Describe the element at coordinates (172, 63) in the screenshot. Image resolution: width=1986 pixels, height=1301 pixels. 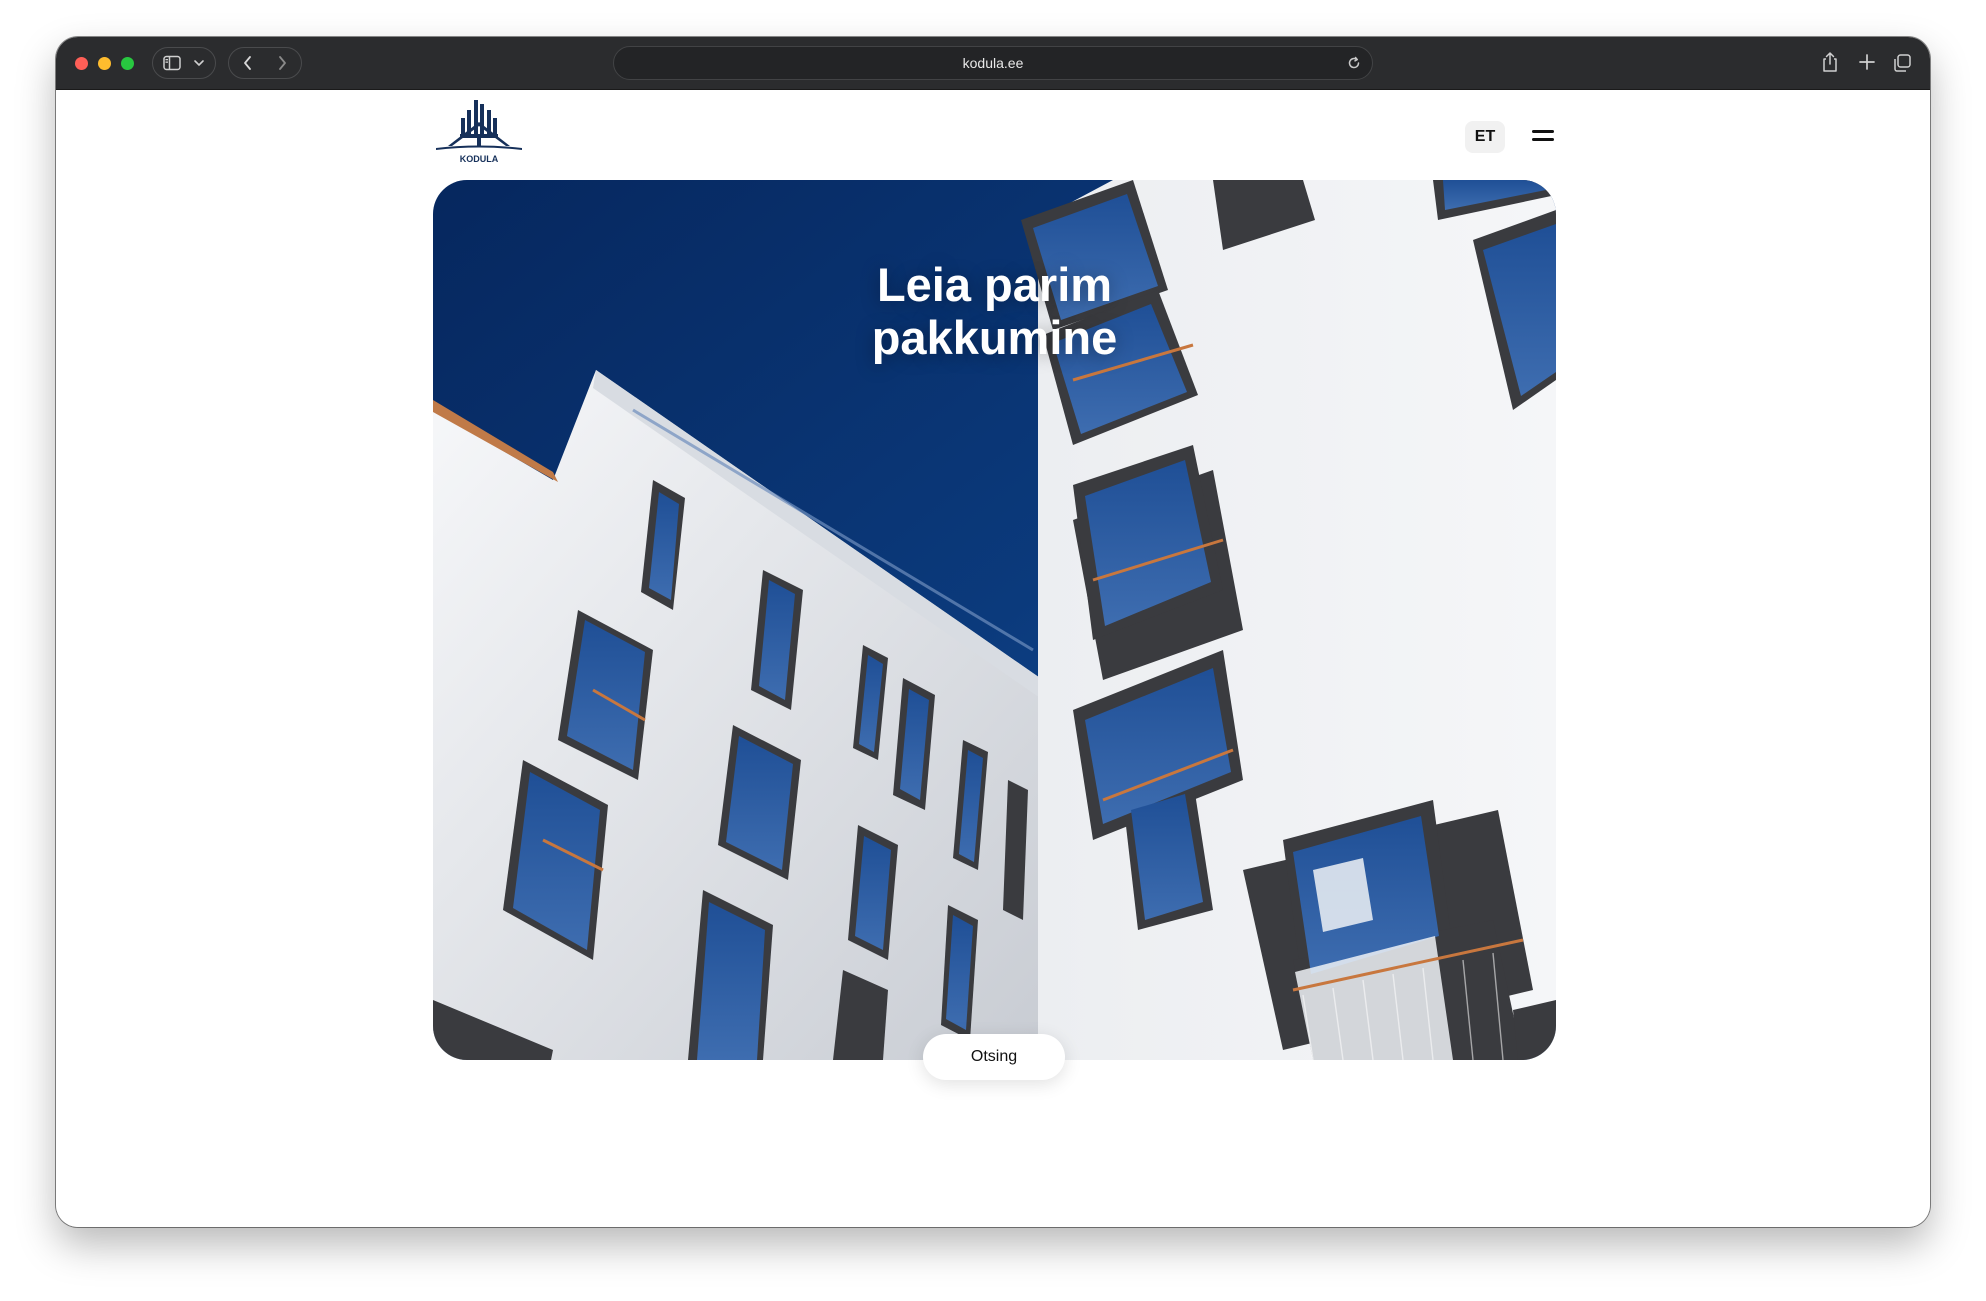
I see `sidebar-icon` at that location.